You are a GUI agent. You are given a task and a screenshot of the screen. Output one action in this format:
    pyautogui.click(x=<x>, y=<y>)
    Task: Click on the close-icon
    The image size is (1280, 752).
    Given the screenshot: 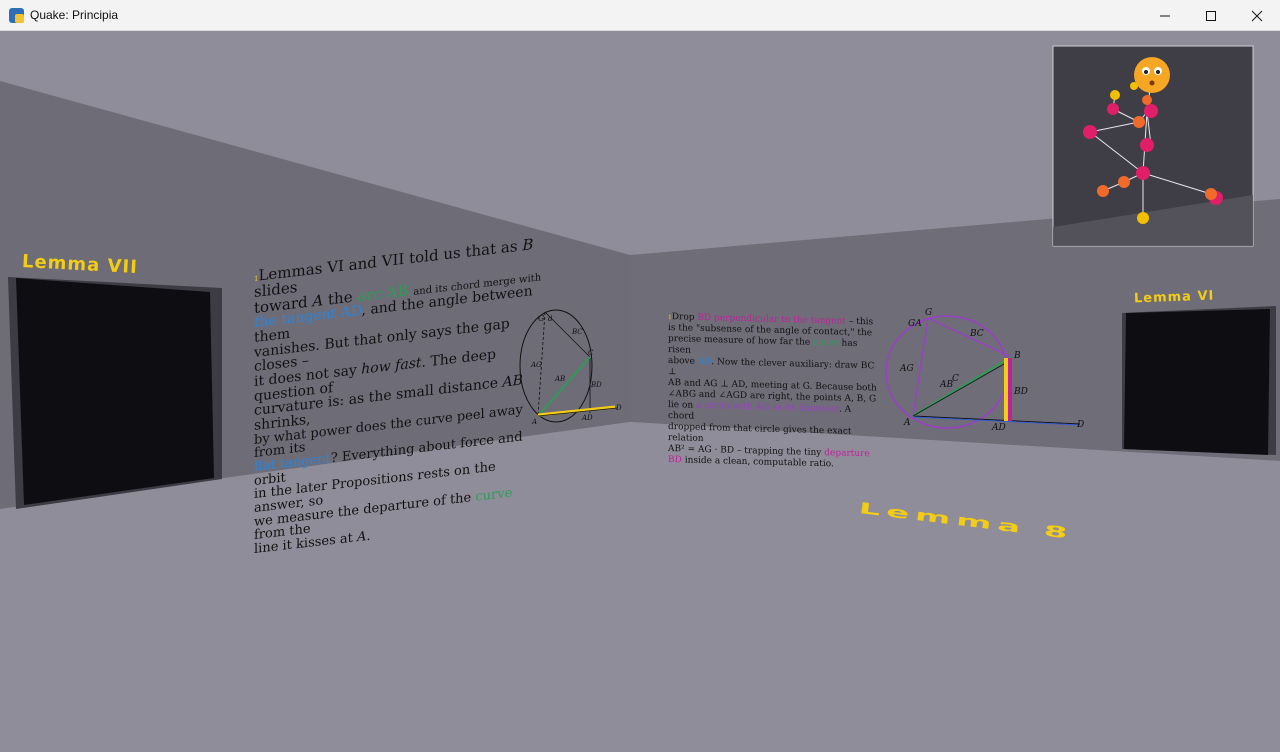 What is the action you would take?
    pyautogui.click(x=1257, y=15)
    